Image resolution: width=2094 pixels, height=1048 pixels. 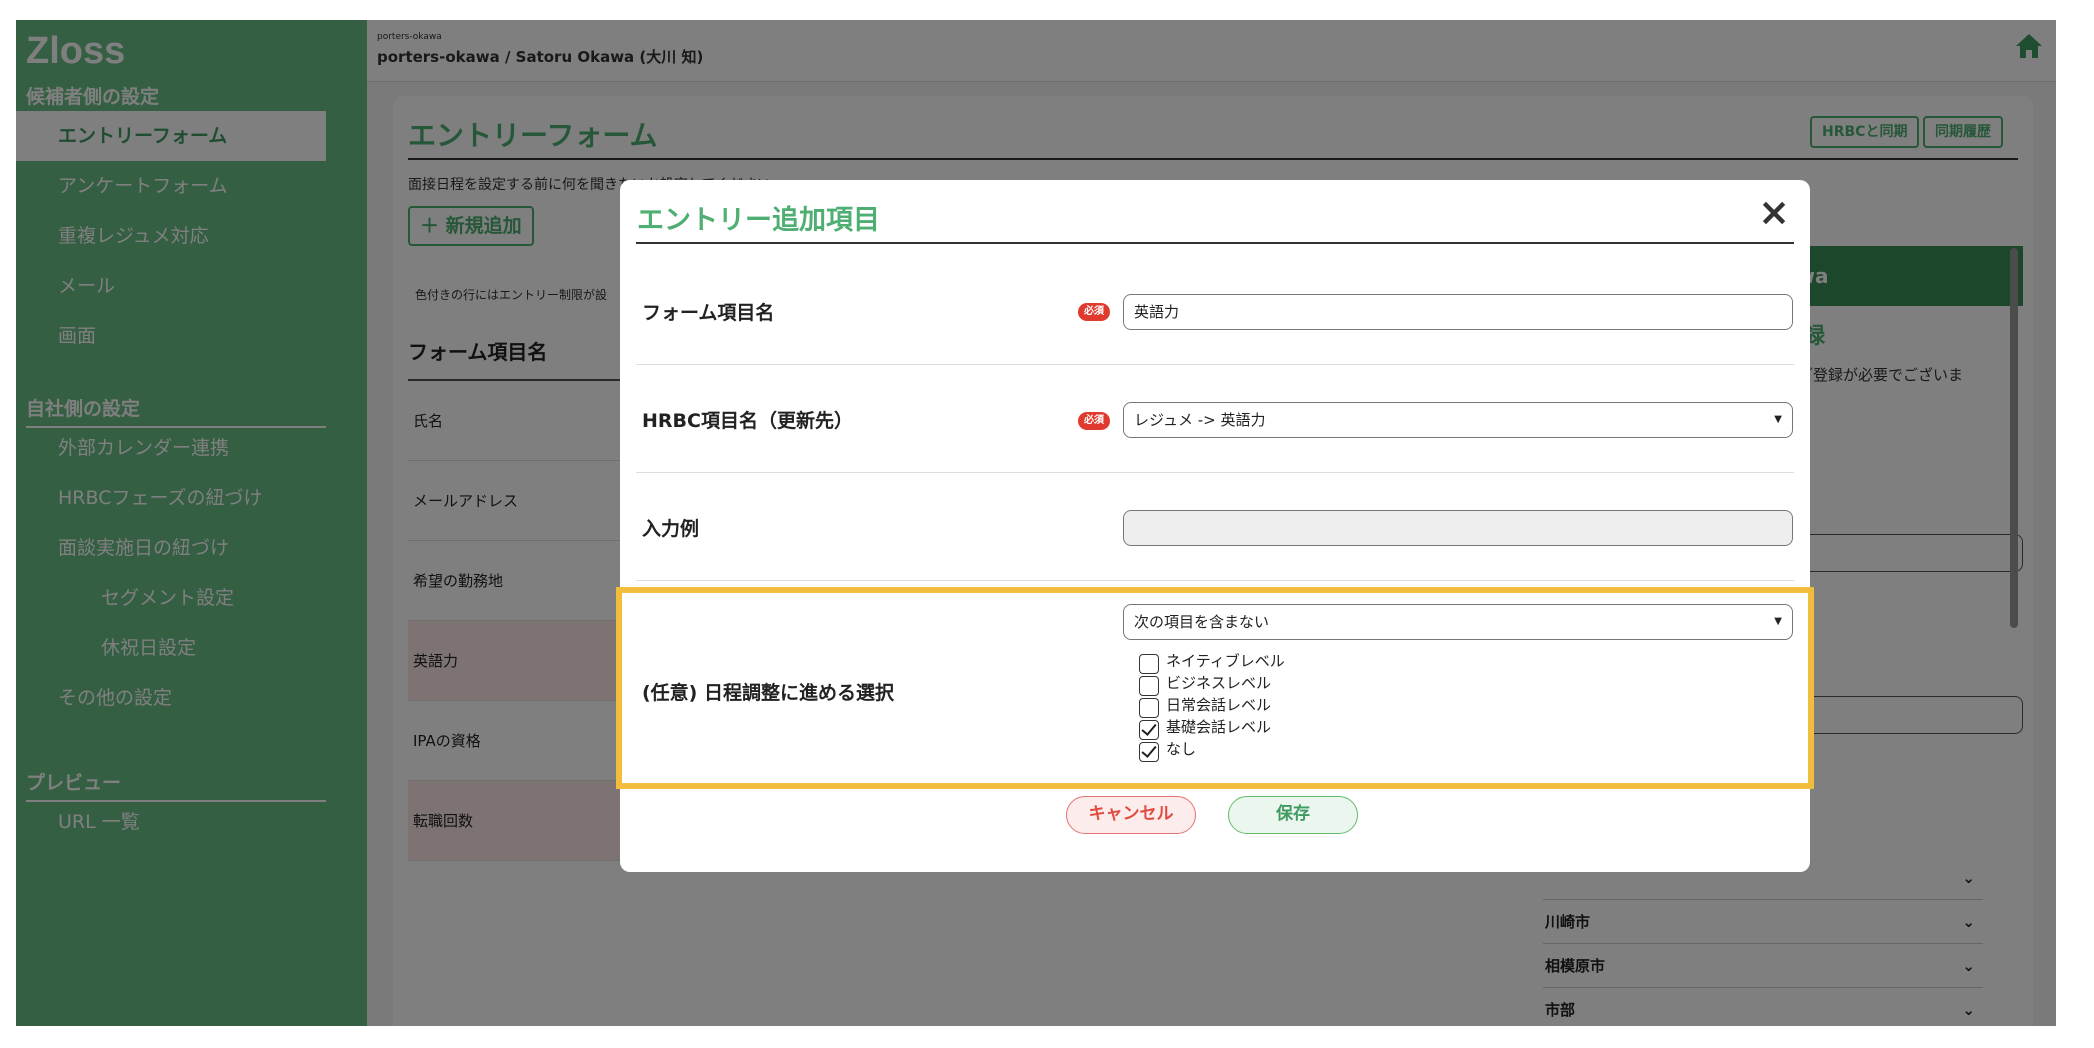 What do you see at coordinates (1219, 727) in the screenshot?
I see `option-label: 基礎会話レベル` at bounding box center [1219, 727].